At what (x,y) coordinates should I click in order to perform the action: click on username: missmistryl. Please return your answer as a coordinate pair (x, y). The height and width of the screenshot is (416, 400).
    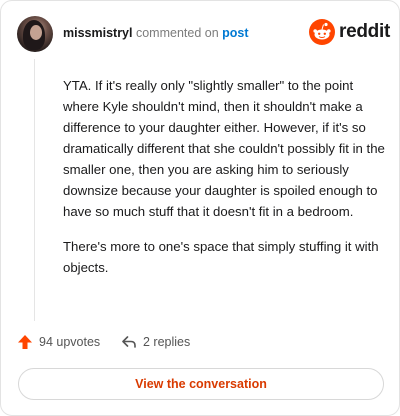
    Looking at the image, I should click on (97, 33).